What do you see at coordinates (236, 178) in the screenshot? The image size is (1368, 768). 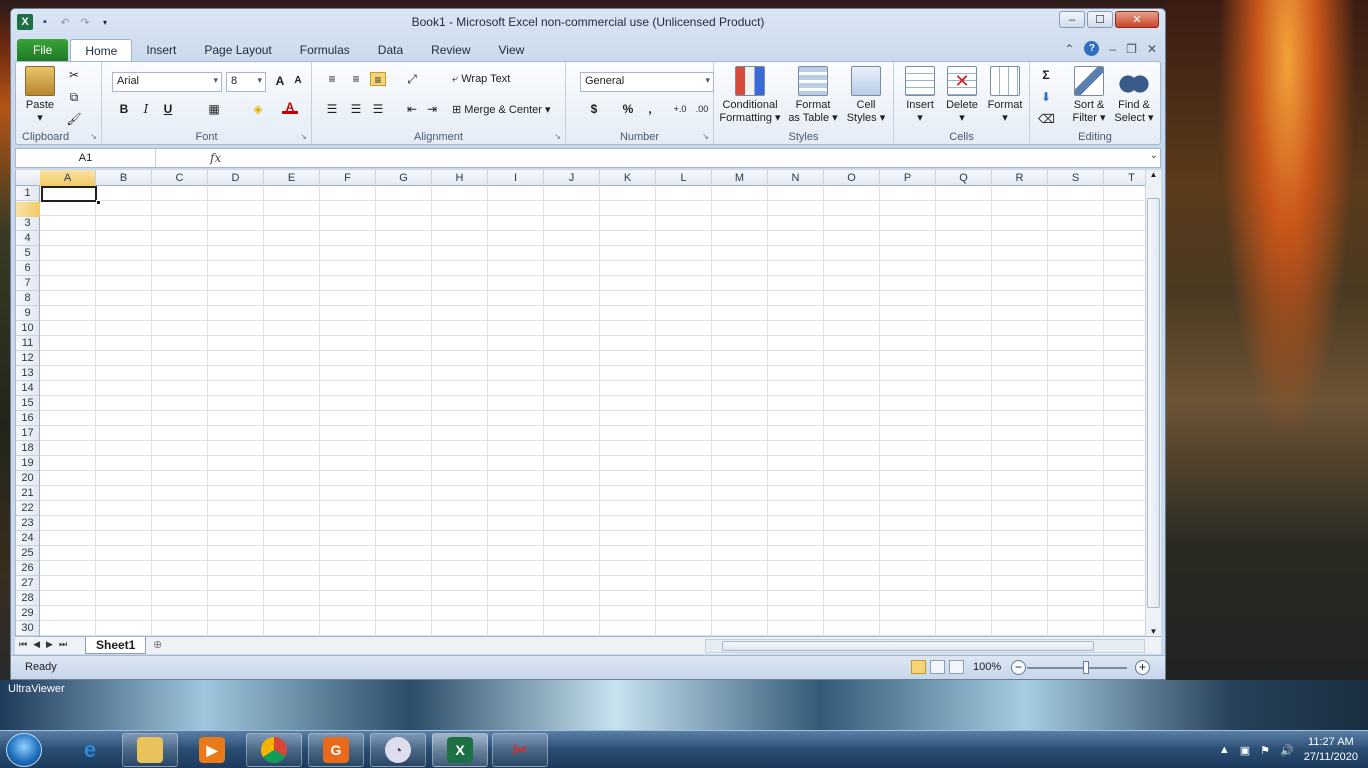 I see `column-header-d: D` at bounding box center [236, 178].